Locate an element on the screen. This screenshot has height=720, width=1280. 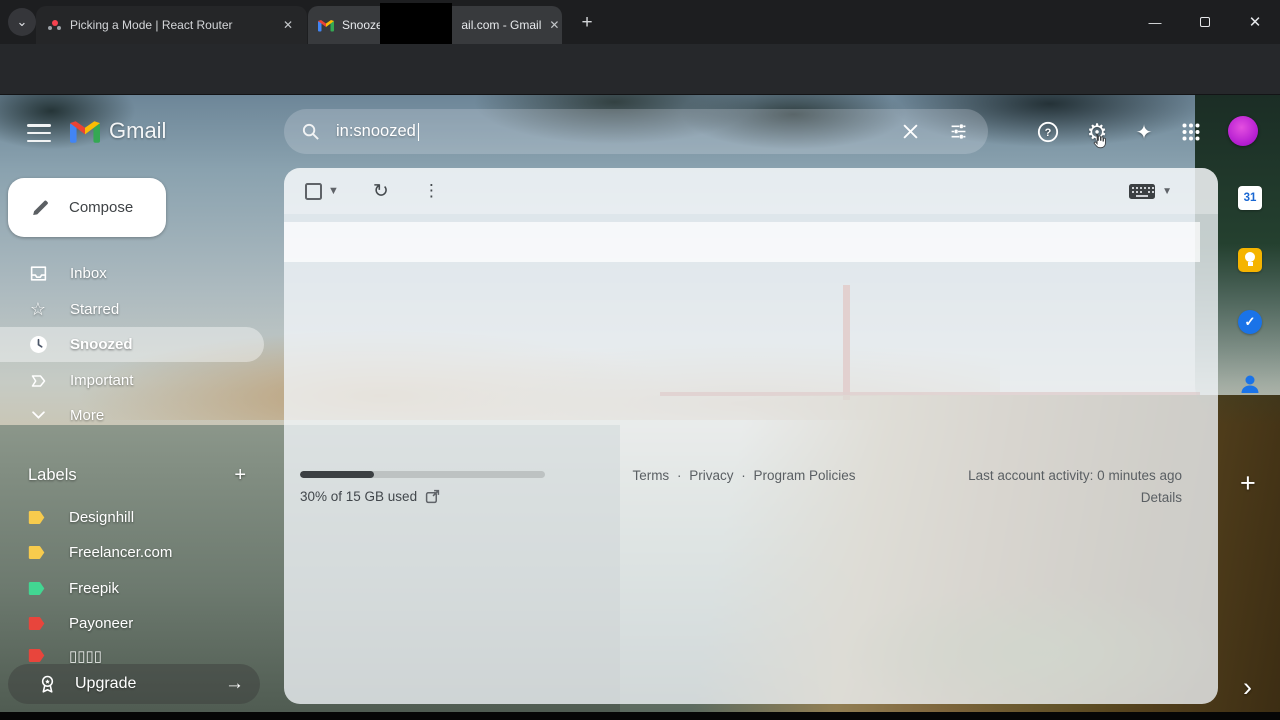
terms-link: Terms is located at coordinates (650, 475).